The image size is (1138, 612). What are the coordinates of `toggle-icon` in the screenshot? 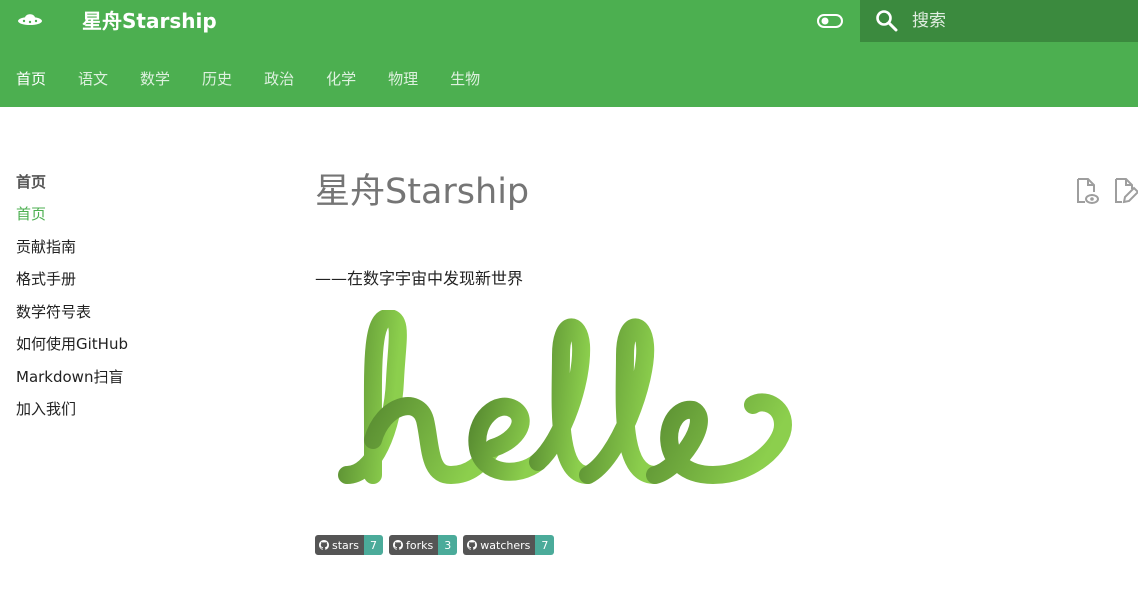 It's located at (830, 21).